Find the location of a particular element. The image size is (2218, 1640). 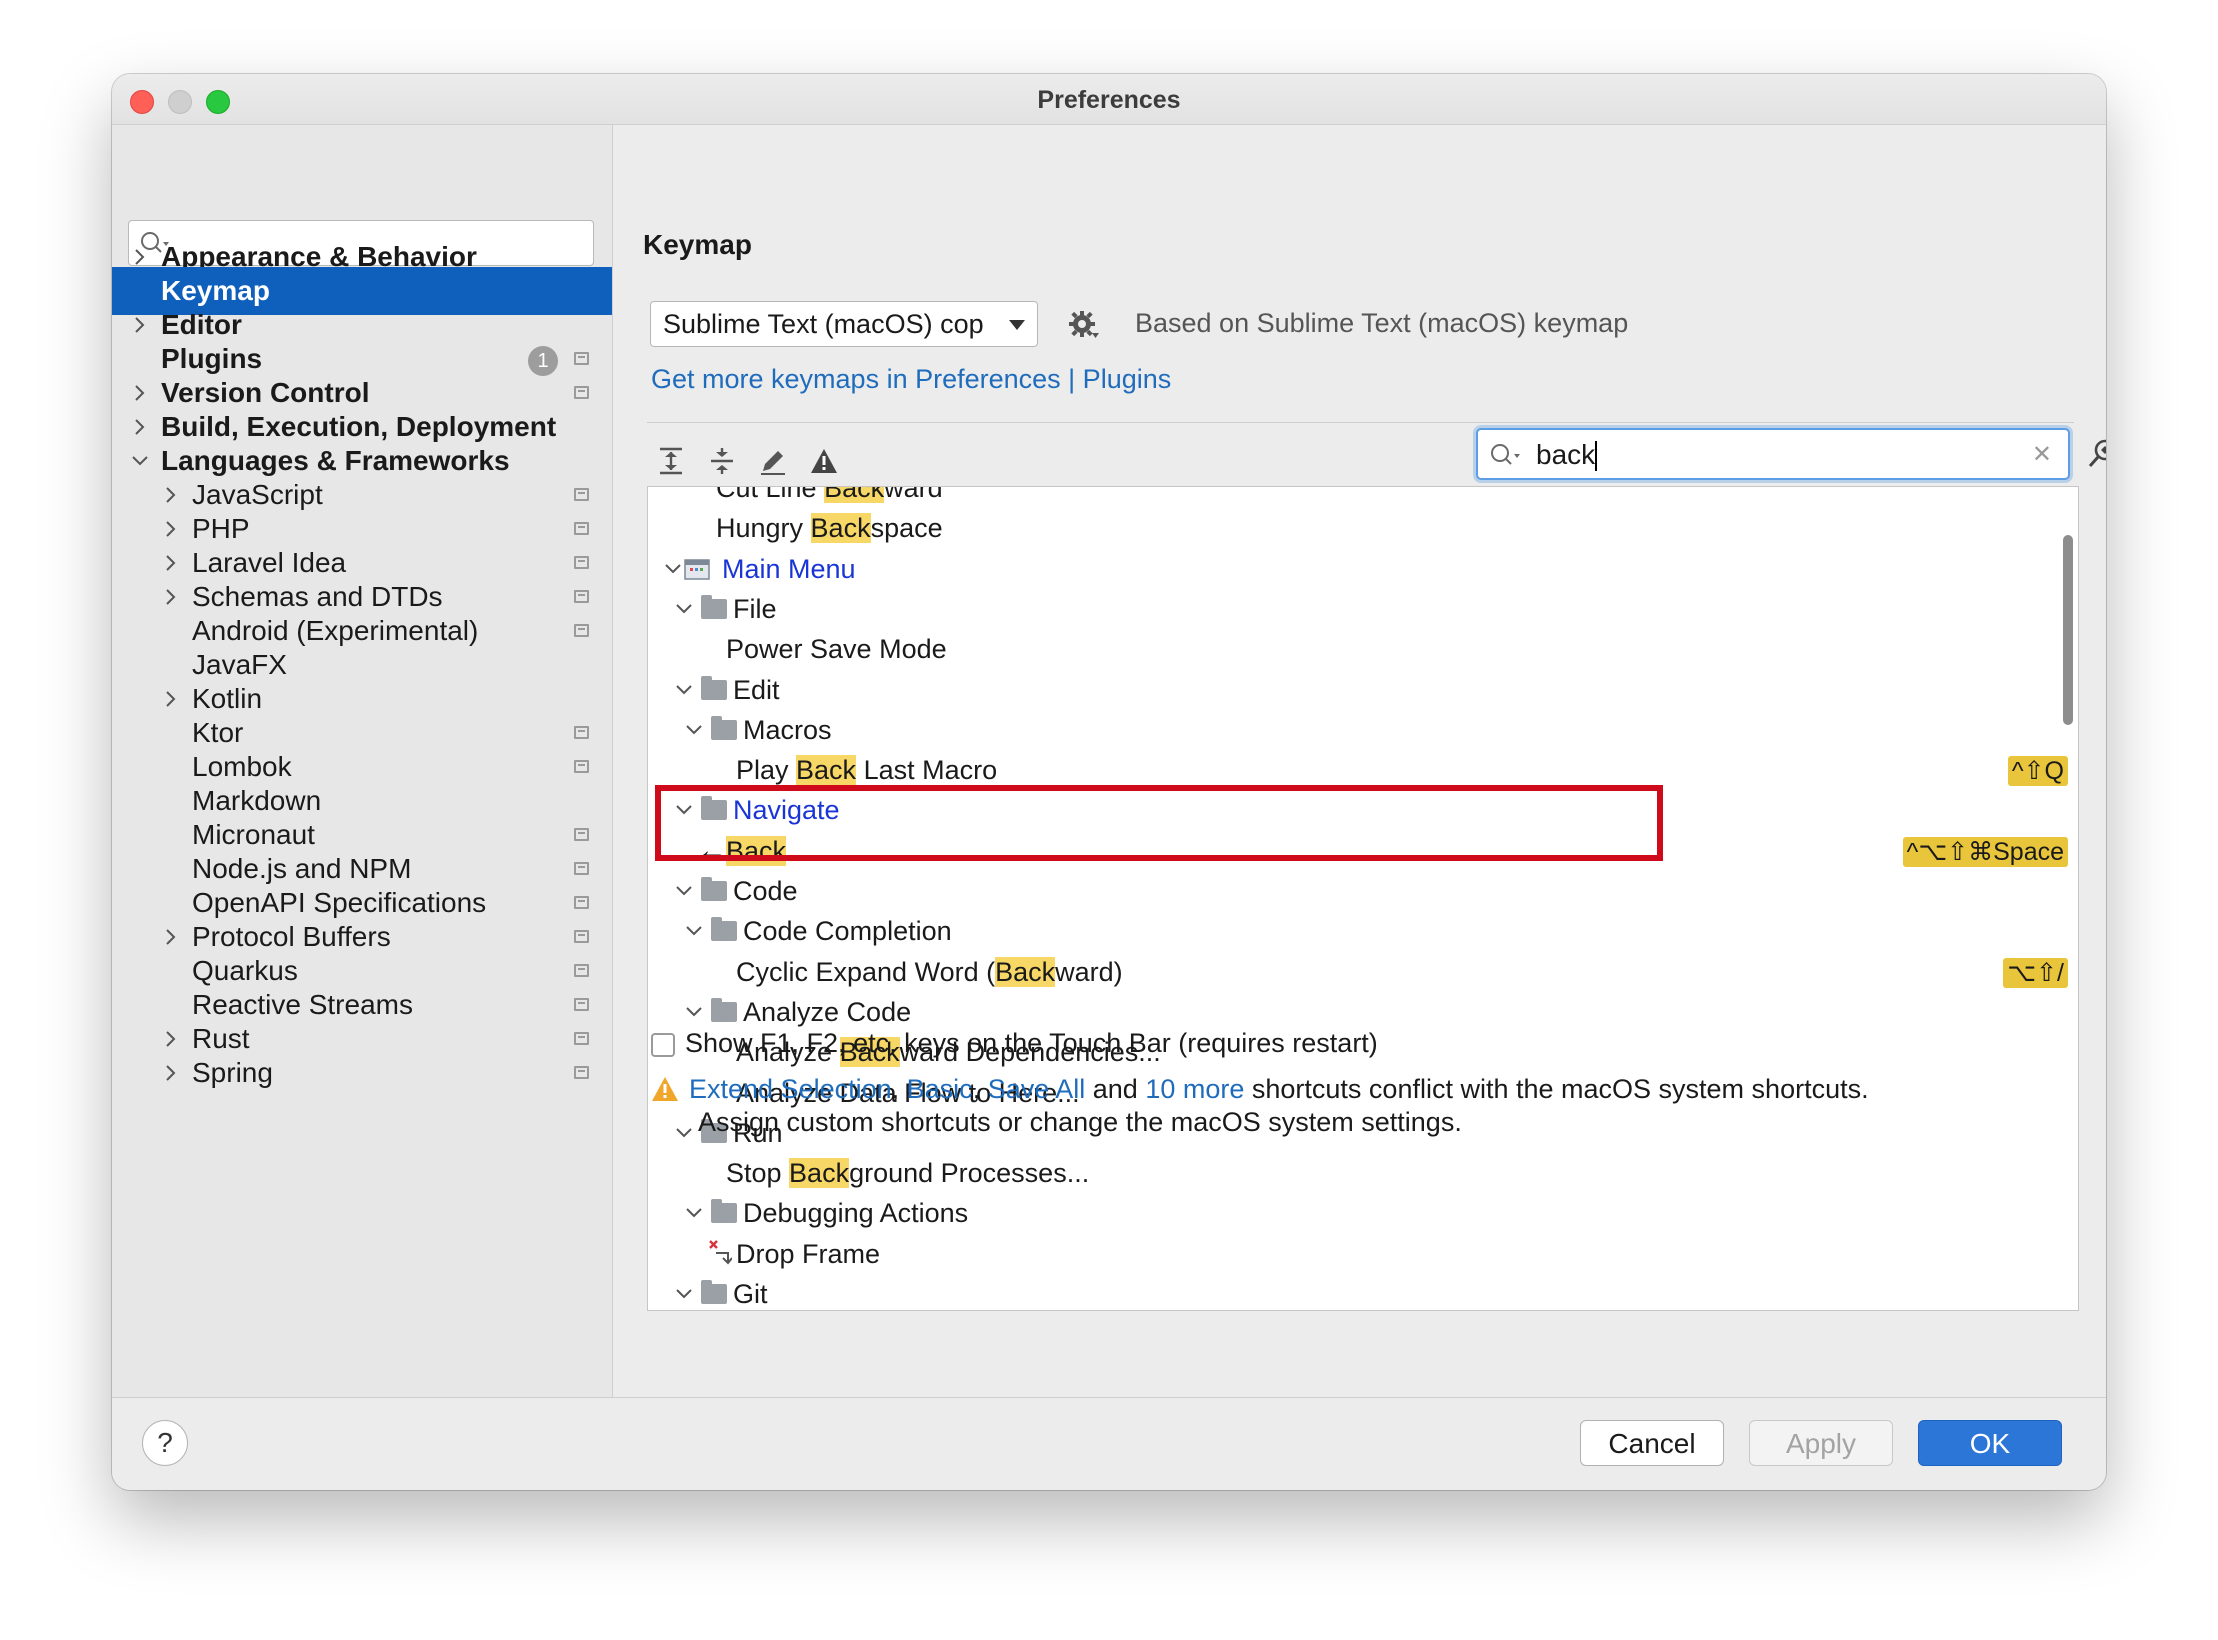

tree-group-row: Code is located at coordinates (1363, 891).